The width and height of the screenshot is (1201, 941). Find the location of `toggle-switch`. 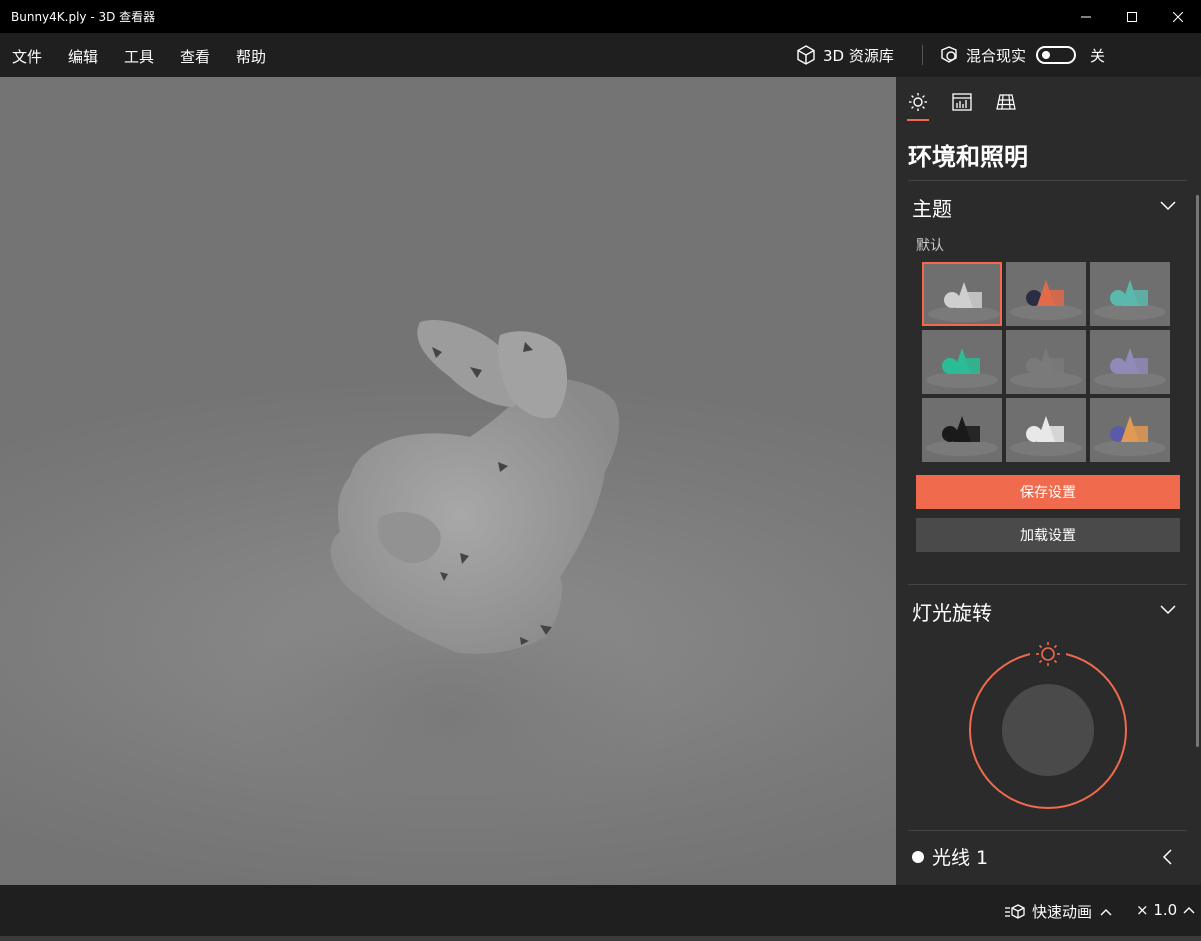

toggle-switch is located at coordinates (1056, 55).